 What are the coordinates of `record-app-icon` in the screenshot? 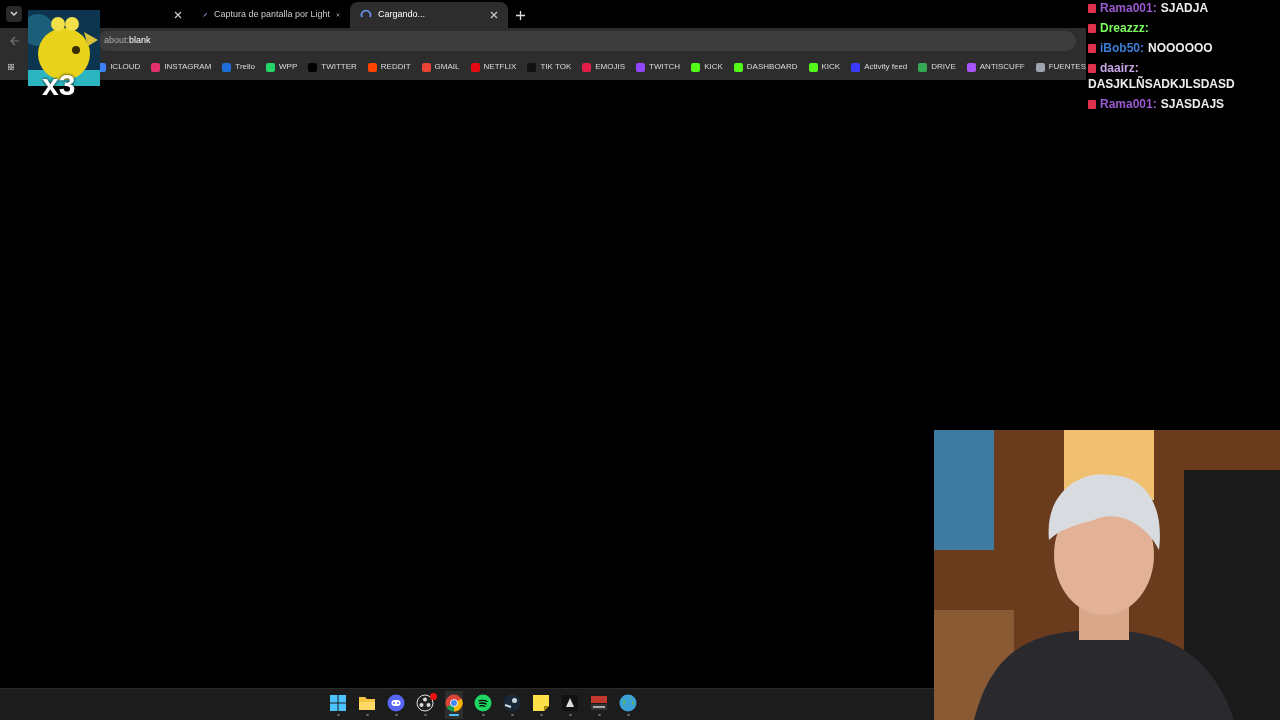 It's located at (425, 702).